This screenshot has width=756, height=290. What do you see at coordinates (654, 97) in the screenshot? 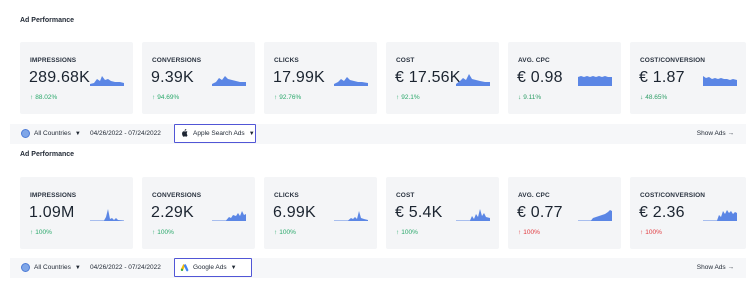
I see `metric-change: ↓ 48.65%` at bounding box center [654, 97].